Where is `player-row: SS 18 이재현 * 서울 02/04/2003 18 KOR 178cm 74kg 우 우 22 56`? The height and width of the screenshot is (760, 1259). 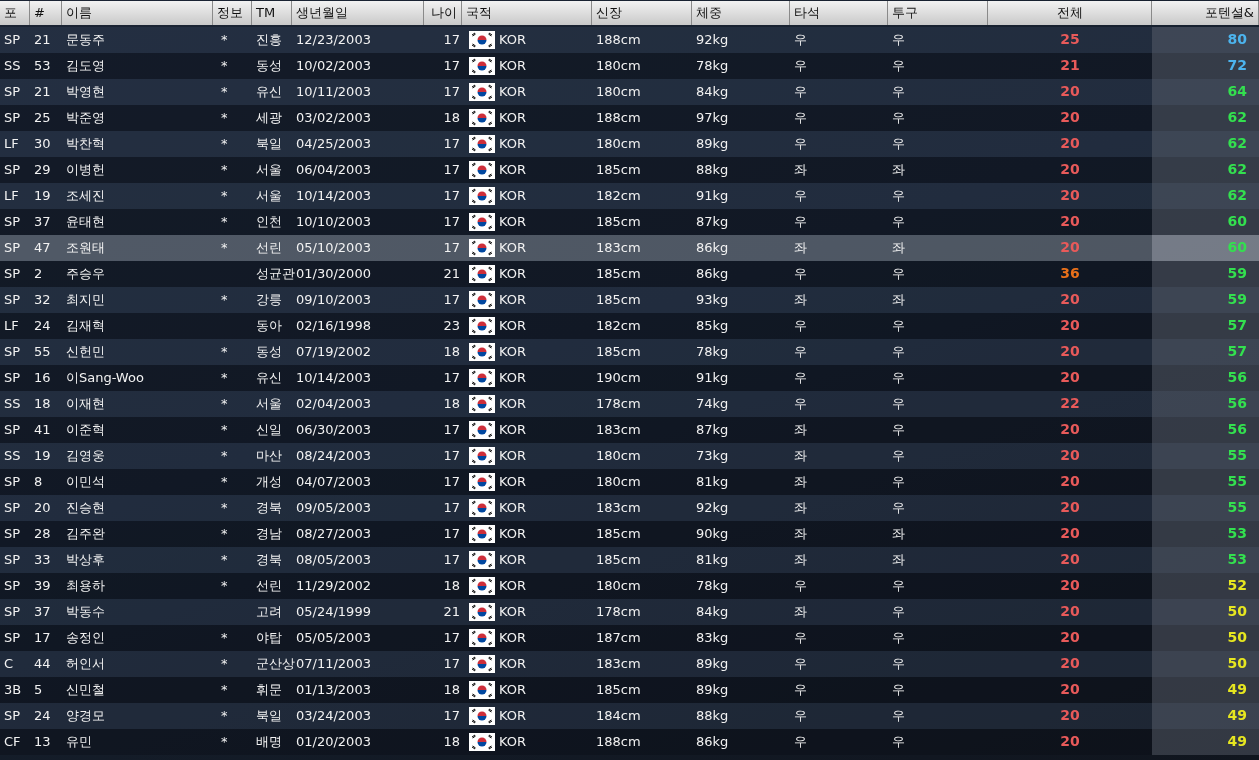 player-row: SS 18 이재현 * 서울 02/04/2003 18 KOR 178cm 74kg 우 우 22 56 is located at coordinates (629, 404).